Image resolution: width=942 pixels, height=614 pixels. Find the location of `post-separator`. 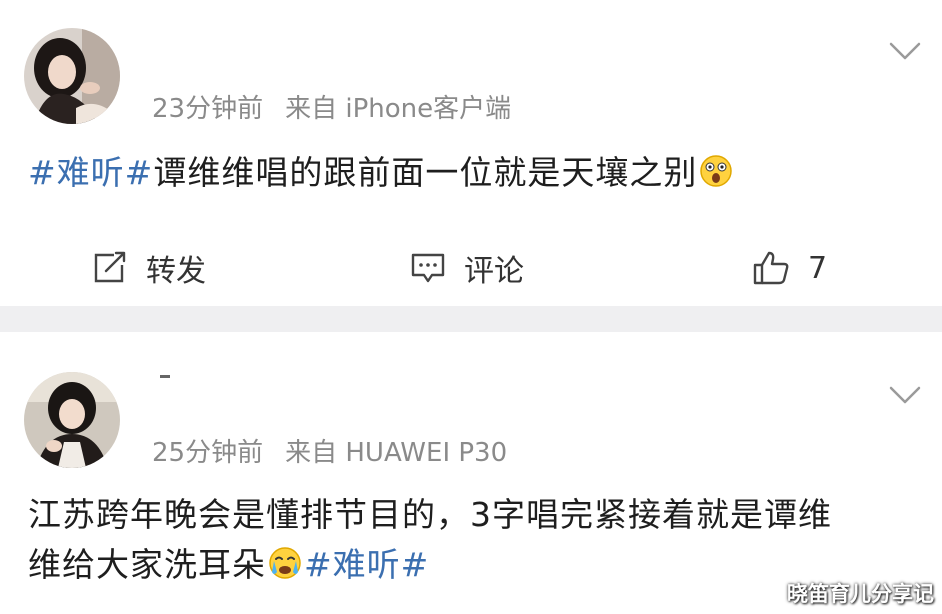

post-separator is located at coordinates (471, 319).